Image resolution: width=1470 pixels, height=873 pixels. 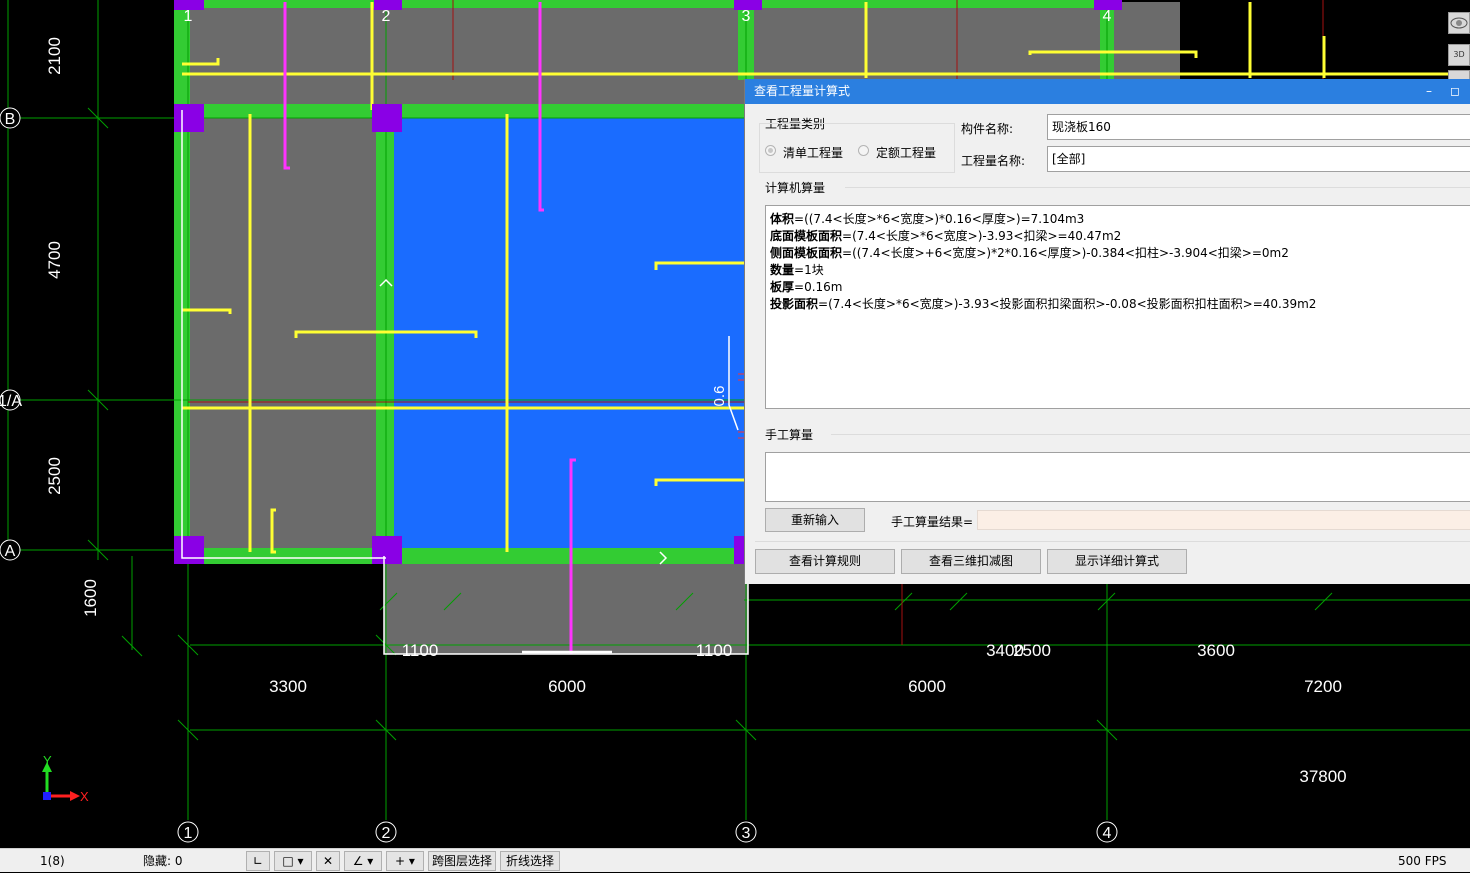 What do you see at coordinates (386, 833) in the screenshot?
I see `axis-label-bottom: 2` at bounding box center [386, 833].